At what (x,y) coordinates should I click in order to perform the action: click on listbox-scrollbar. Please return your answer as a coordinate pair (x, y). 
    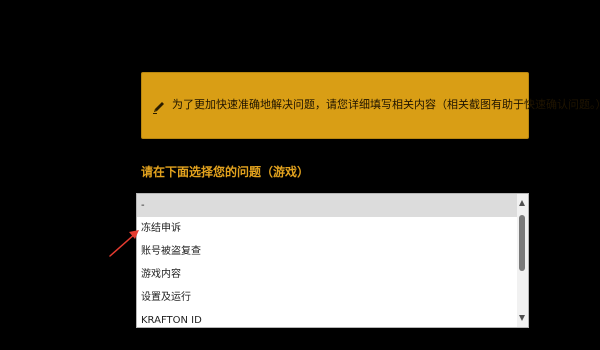
    Looking at the image, I should click on (522, 260).